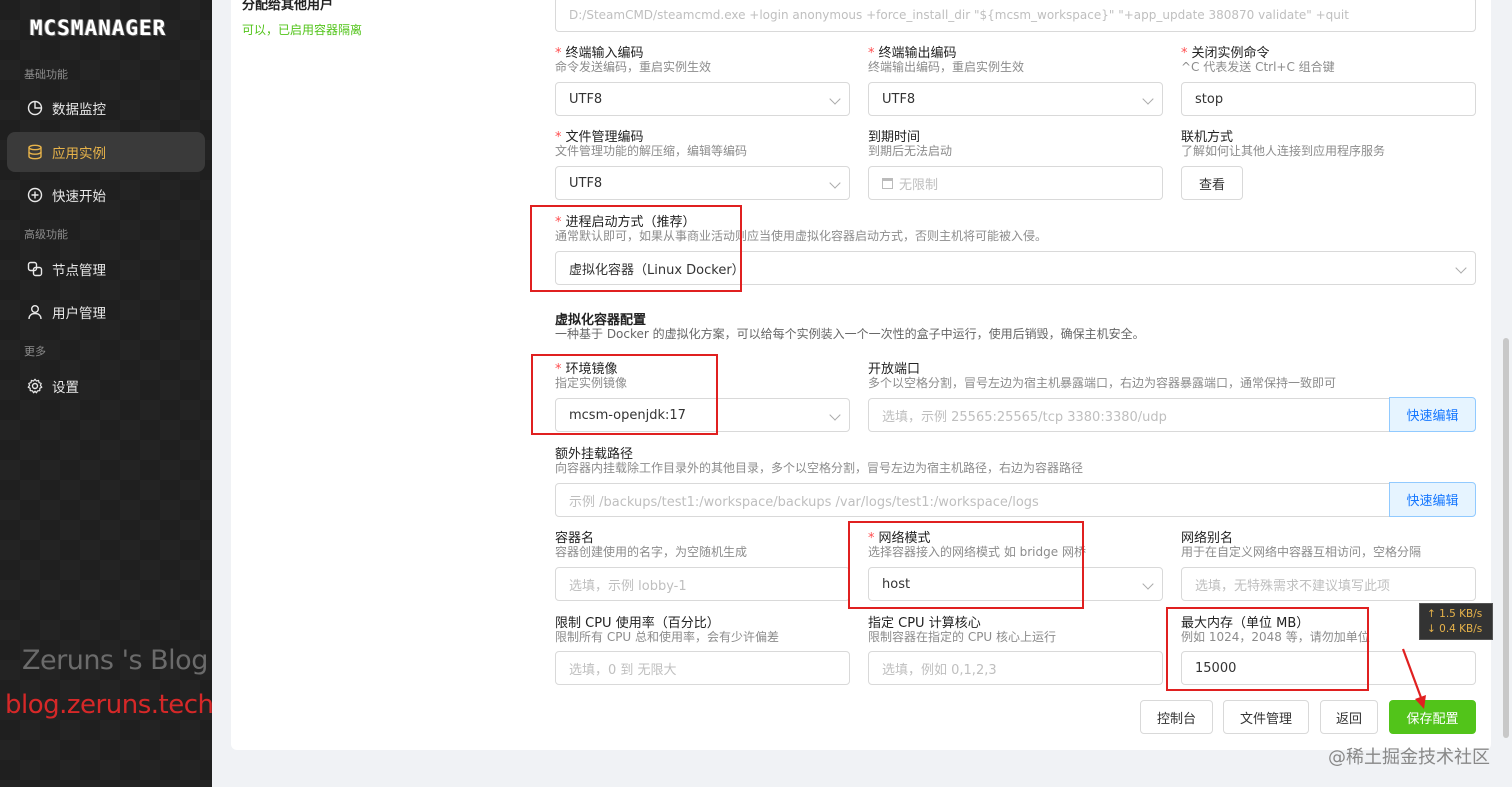 The image size is (1512, 787). I want to click on nodes-icon, so click(35, 269).